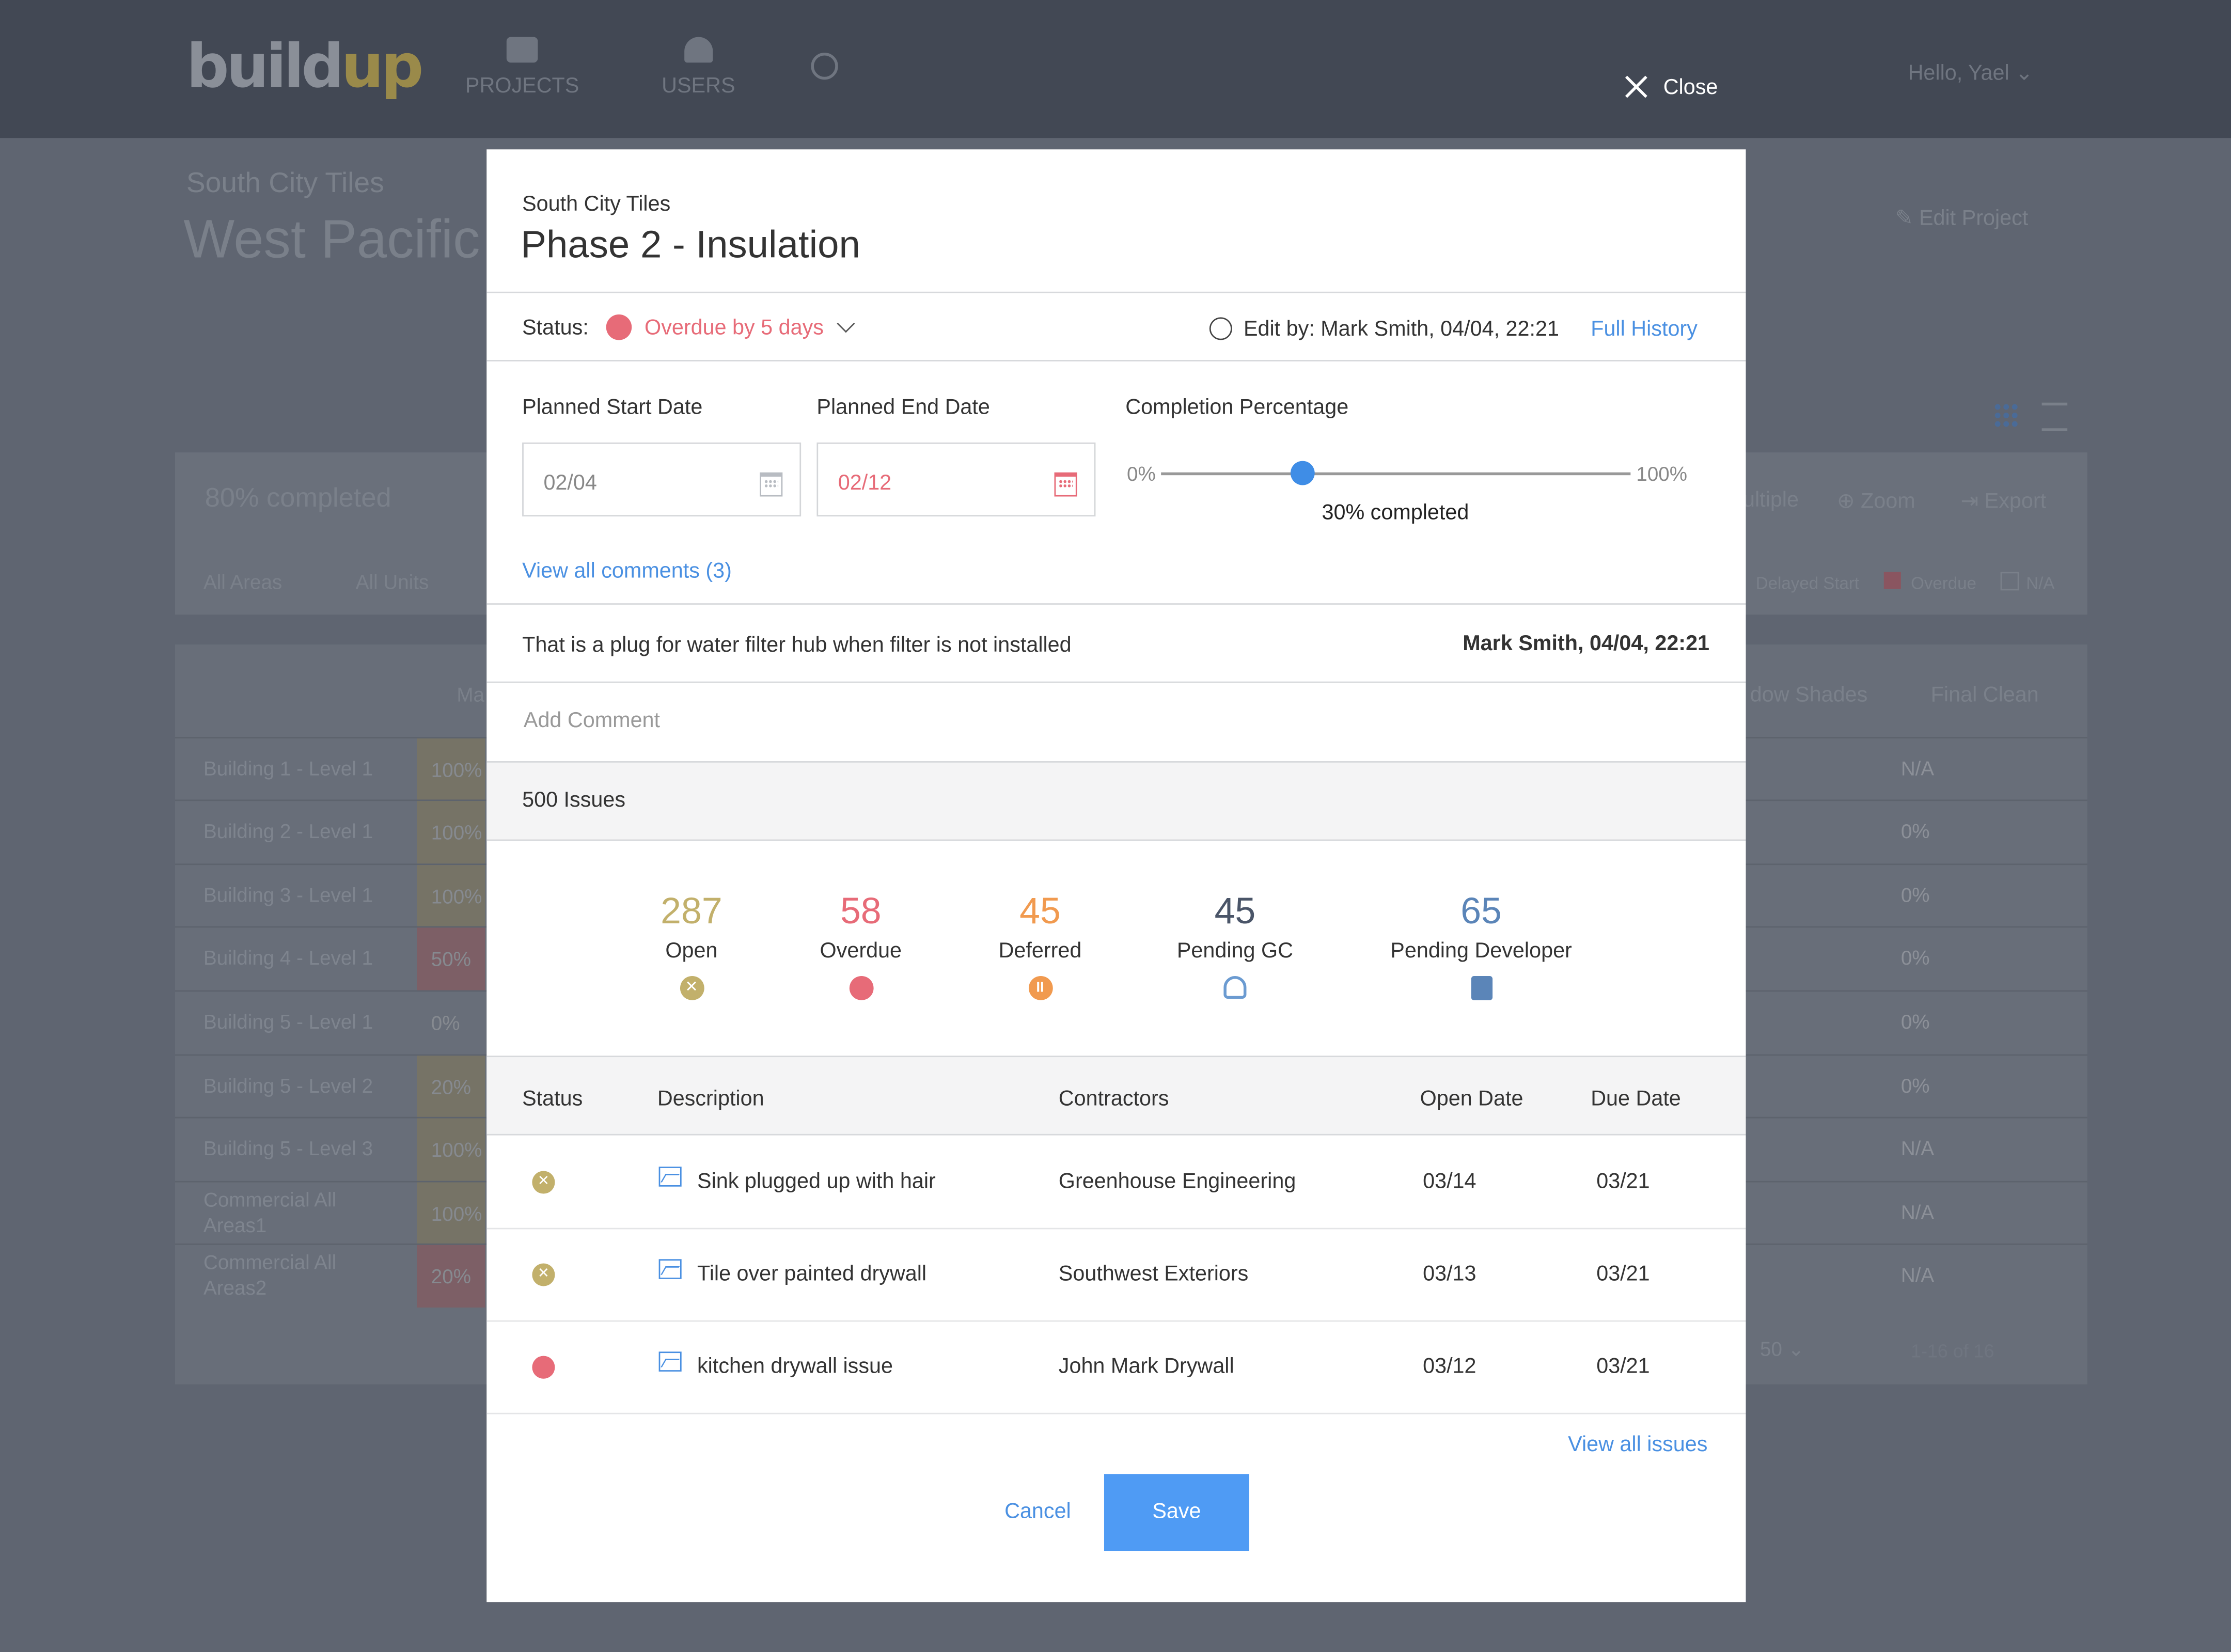 The height and width of the screenshot is (1652, 2231). What do you see at coordinates (730, 327) in the screenshot?
I see `status-dropdown: Overdue by 5 days` at bounding box center [730, 327].